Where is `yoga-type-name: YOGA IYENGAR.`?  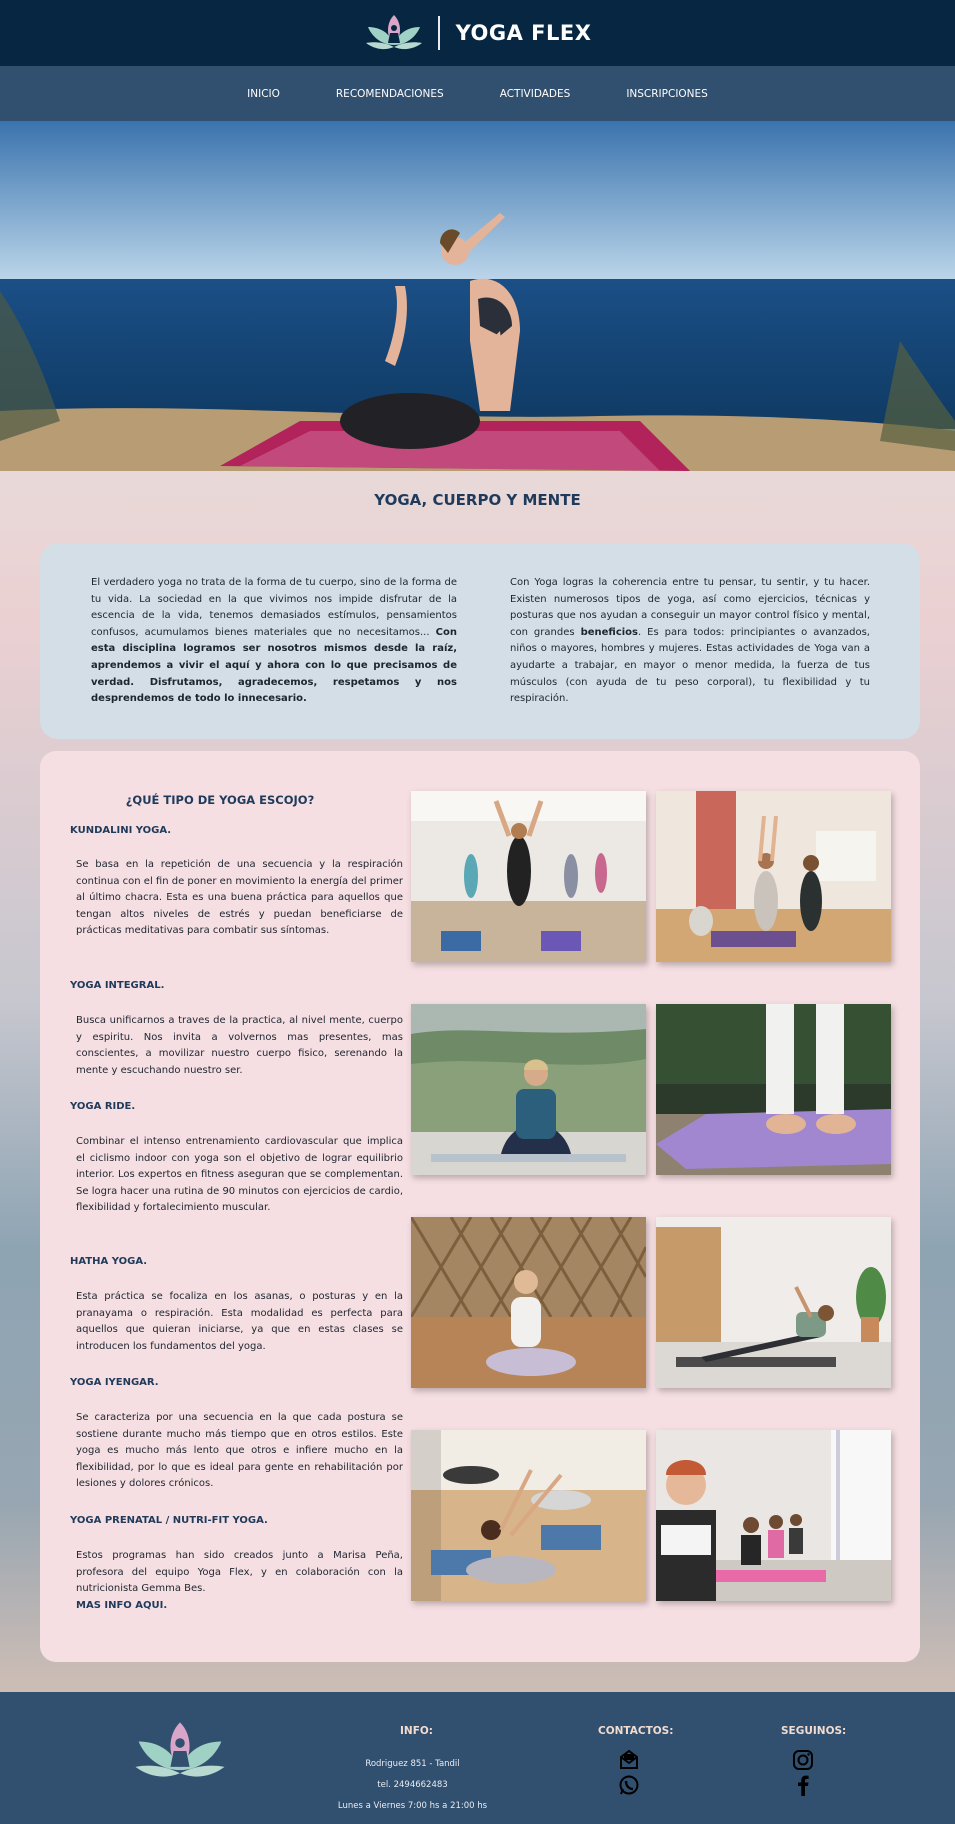 yoga-type-name: YOGA IYENGAR. is located at coordinates (114, 1382).